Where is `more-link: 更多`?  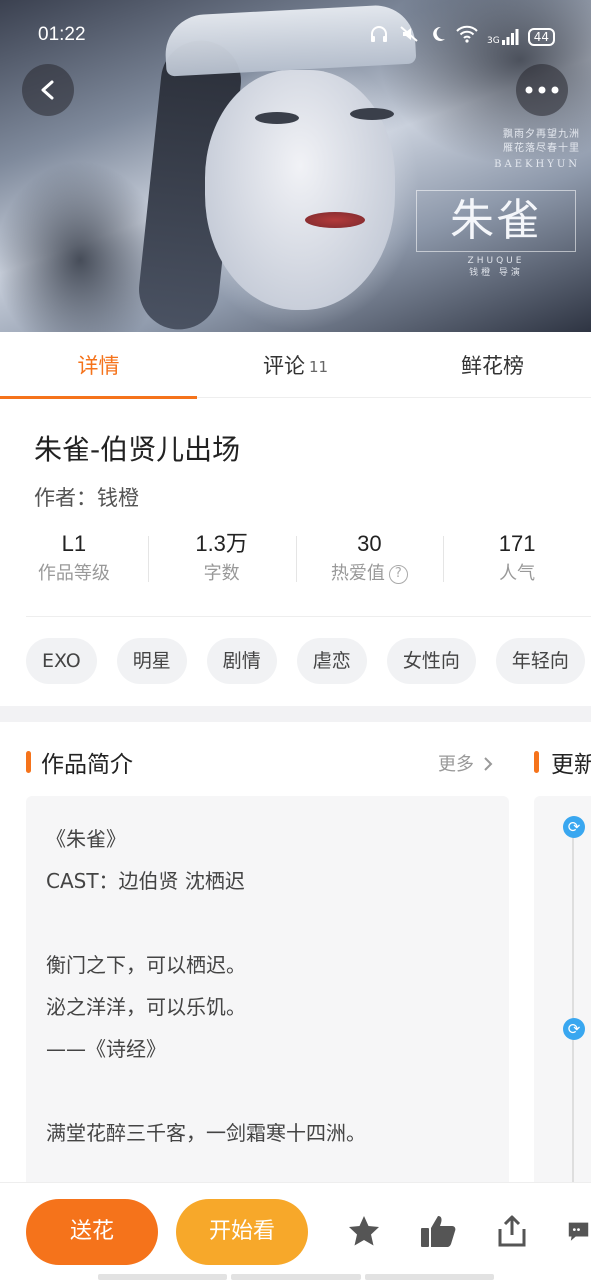 more-link: 更多 is located at coordinates (466, 763).